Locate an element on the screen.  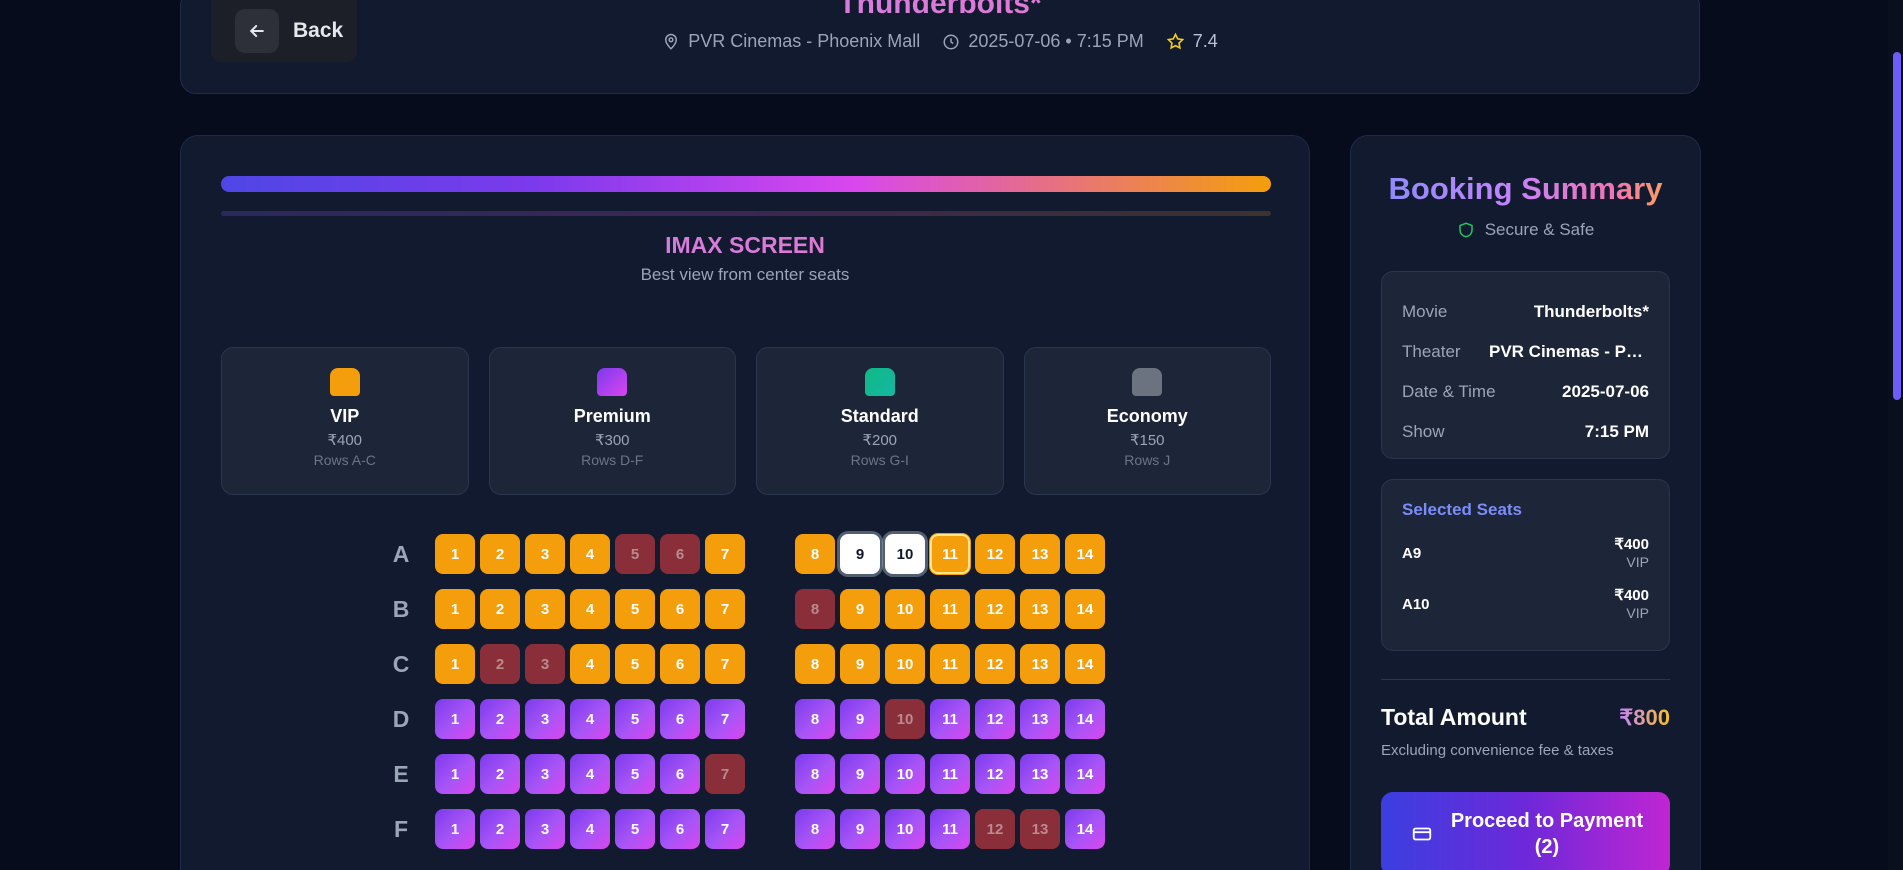
seat-e10: 10 is located at coordinates (905, 774).